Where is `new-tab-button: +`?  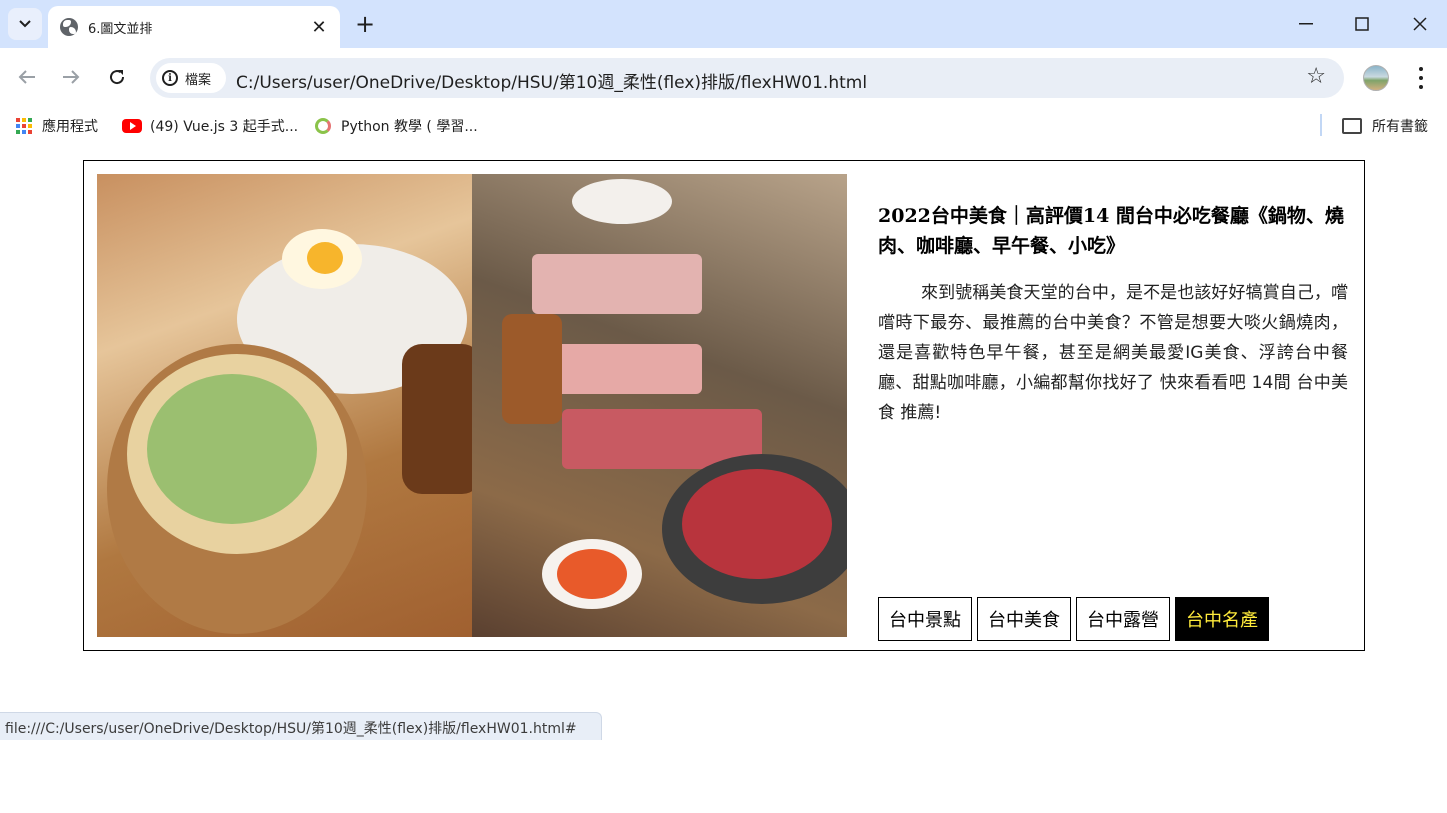 new-tab-button: + is located at coordinates (365, 24).